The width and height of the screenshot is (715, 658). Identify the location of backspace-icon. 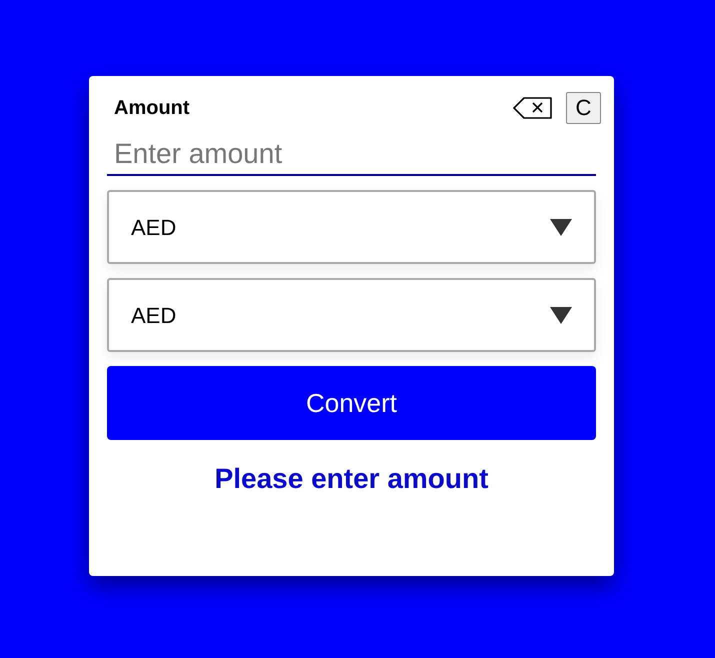
(533, 108).